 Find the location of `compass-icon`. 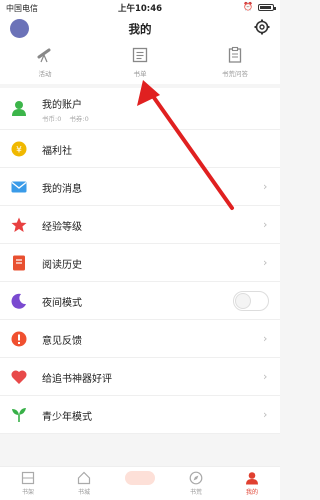

compass-icon is located at coordinates (196, 478).